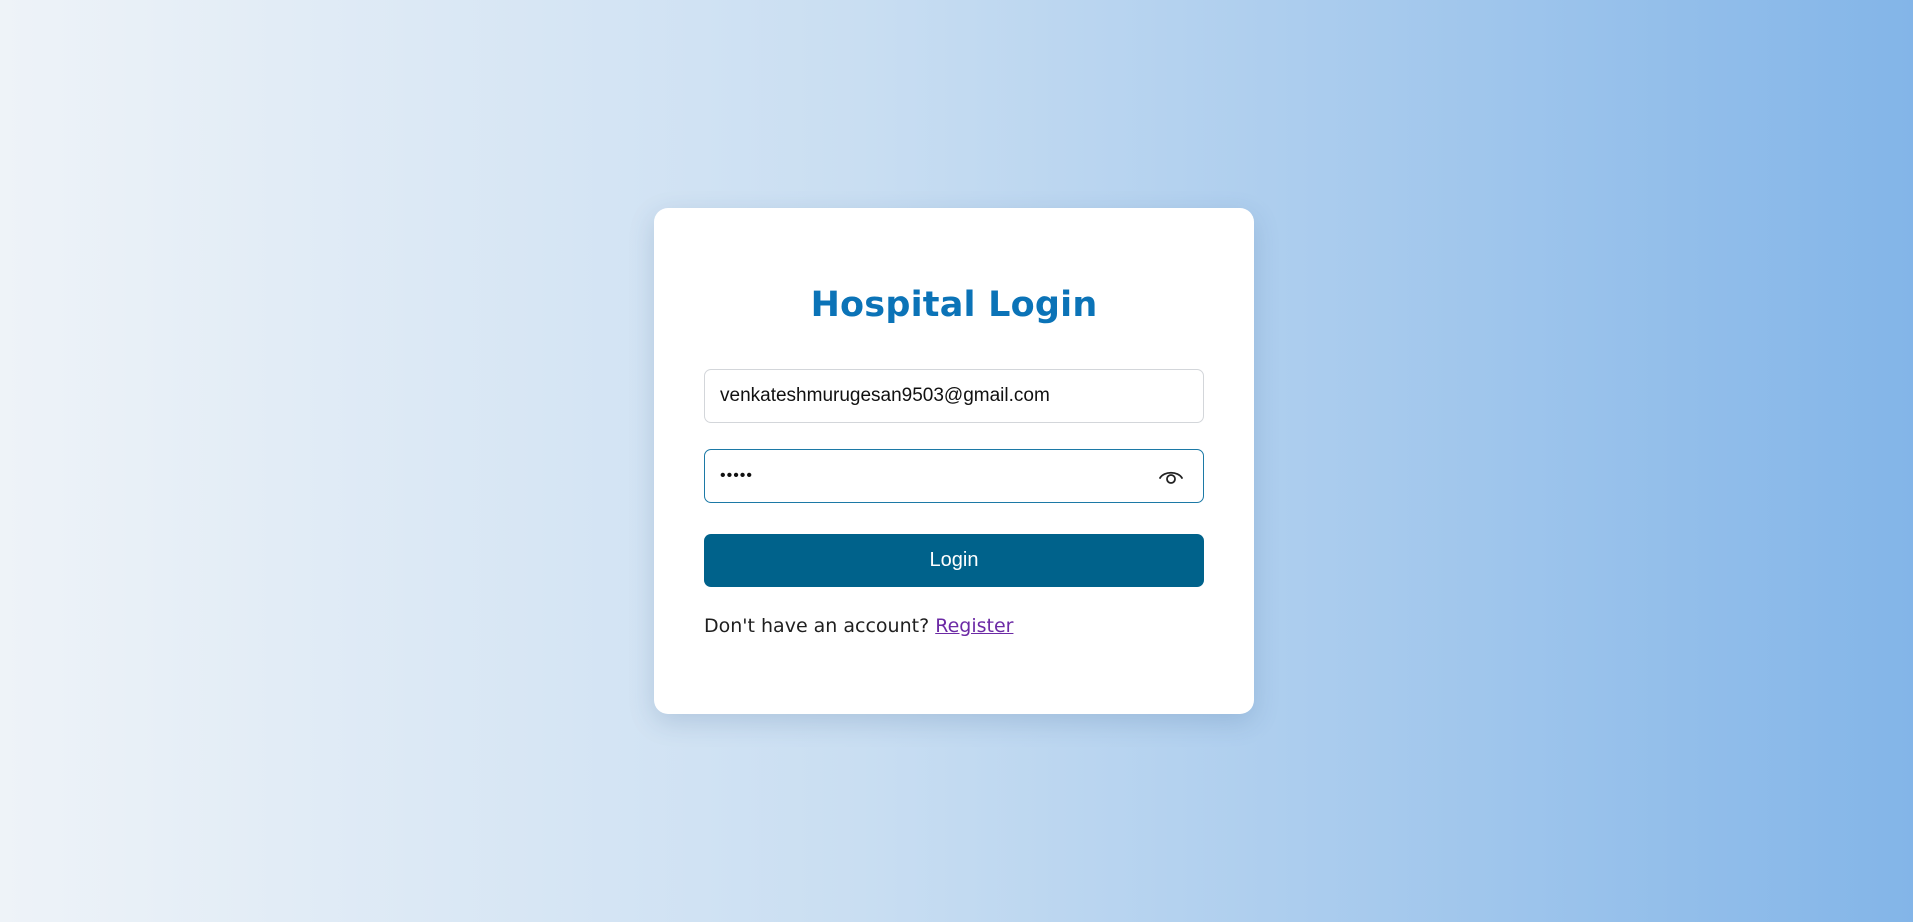  Describe the element at coordinates (954, 305) in the screenshot. I see `page-title: Hospital Login` at that location.